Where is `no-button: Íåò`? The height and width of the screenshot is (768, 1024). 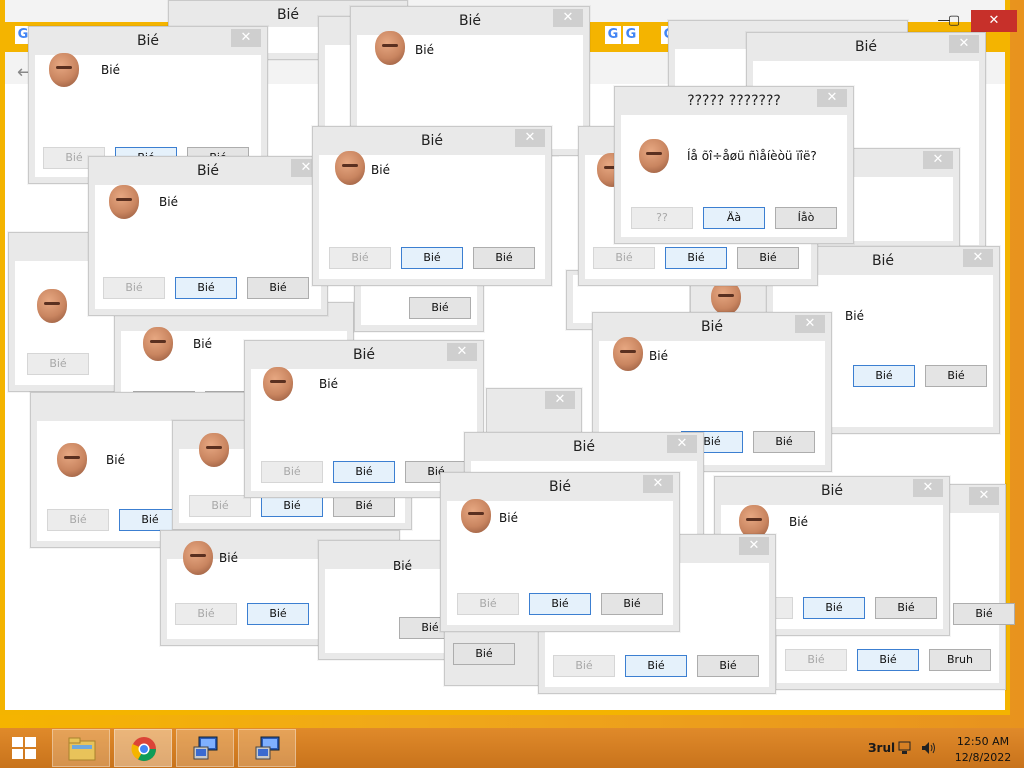 no-button: Íåò is located at coordinates (806, 218).